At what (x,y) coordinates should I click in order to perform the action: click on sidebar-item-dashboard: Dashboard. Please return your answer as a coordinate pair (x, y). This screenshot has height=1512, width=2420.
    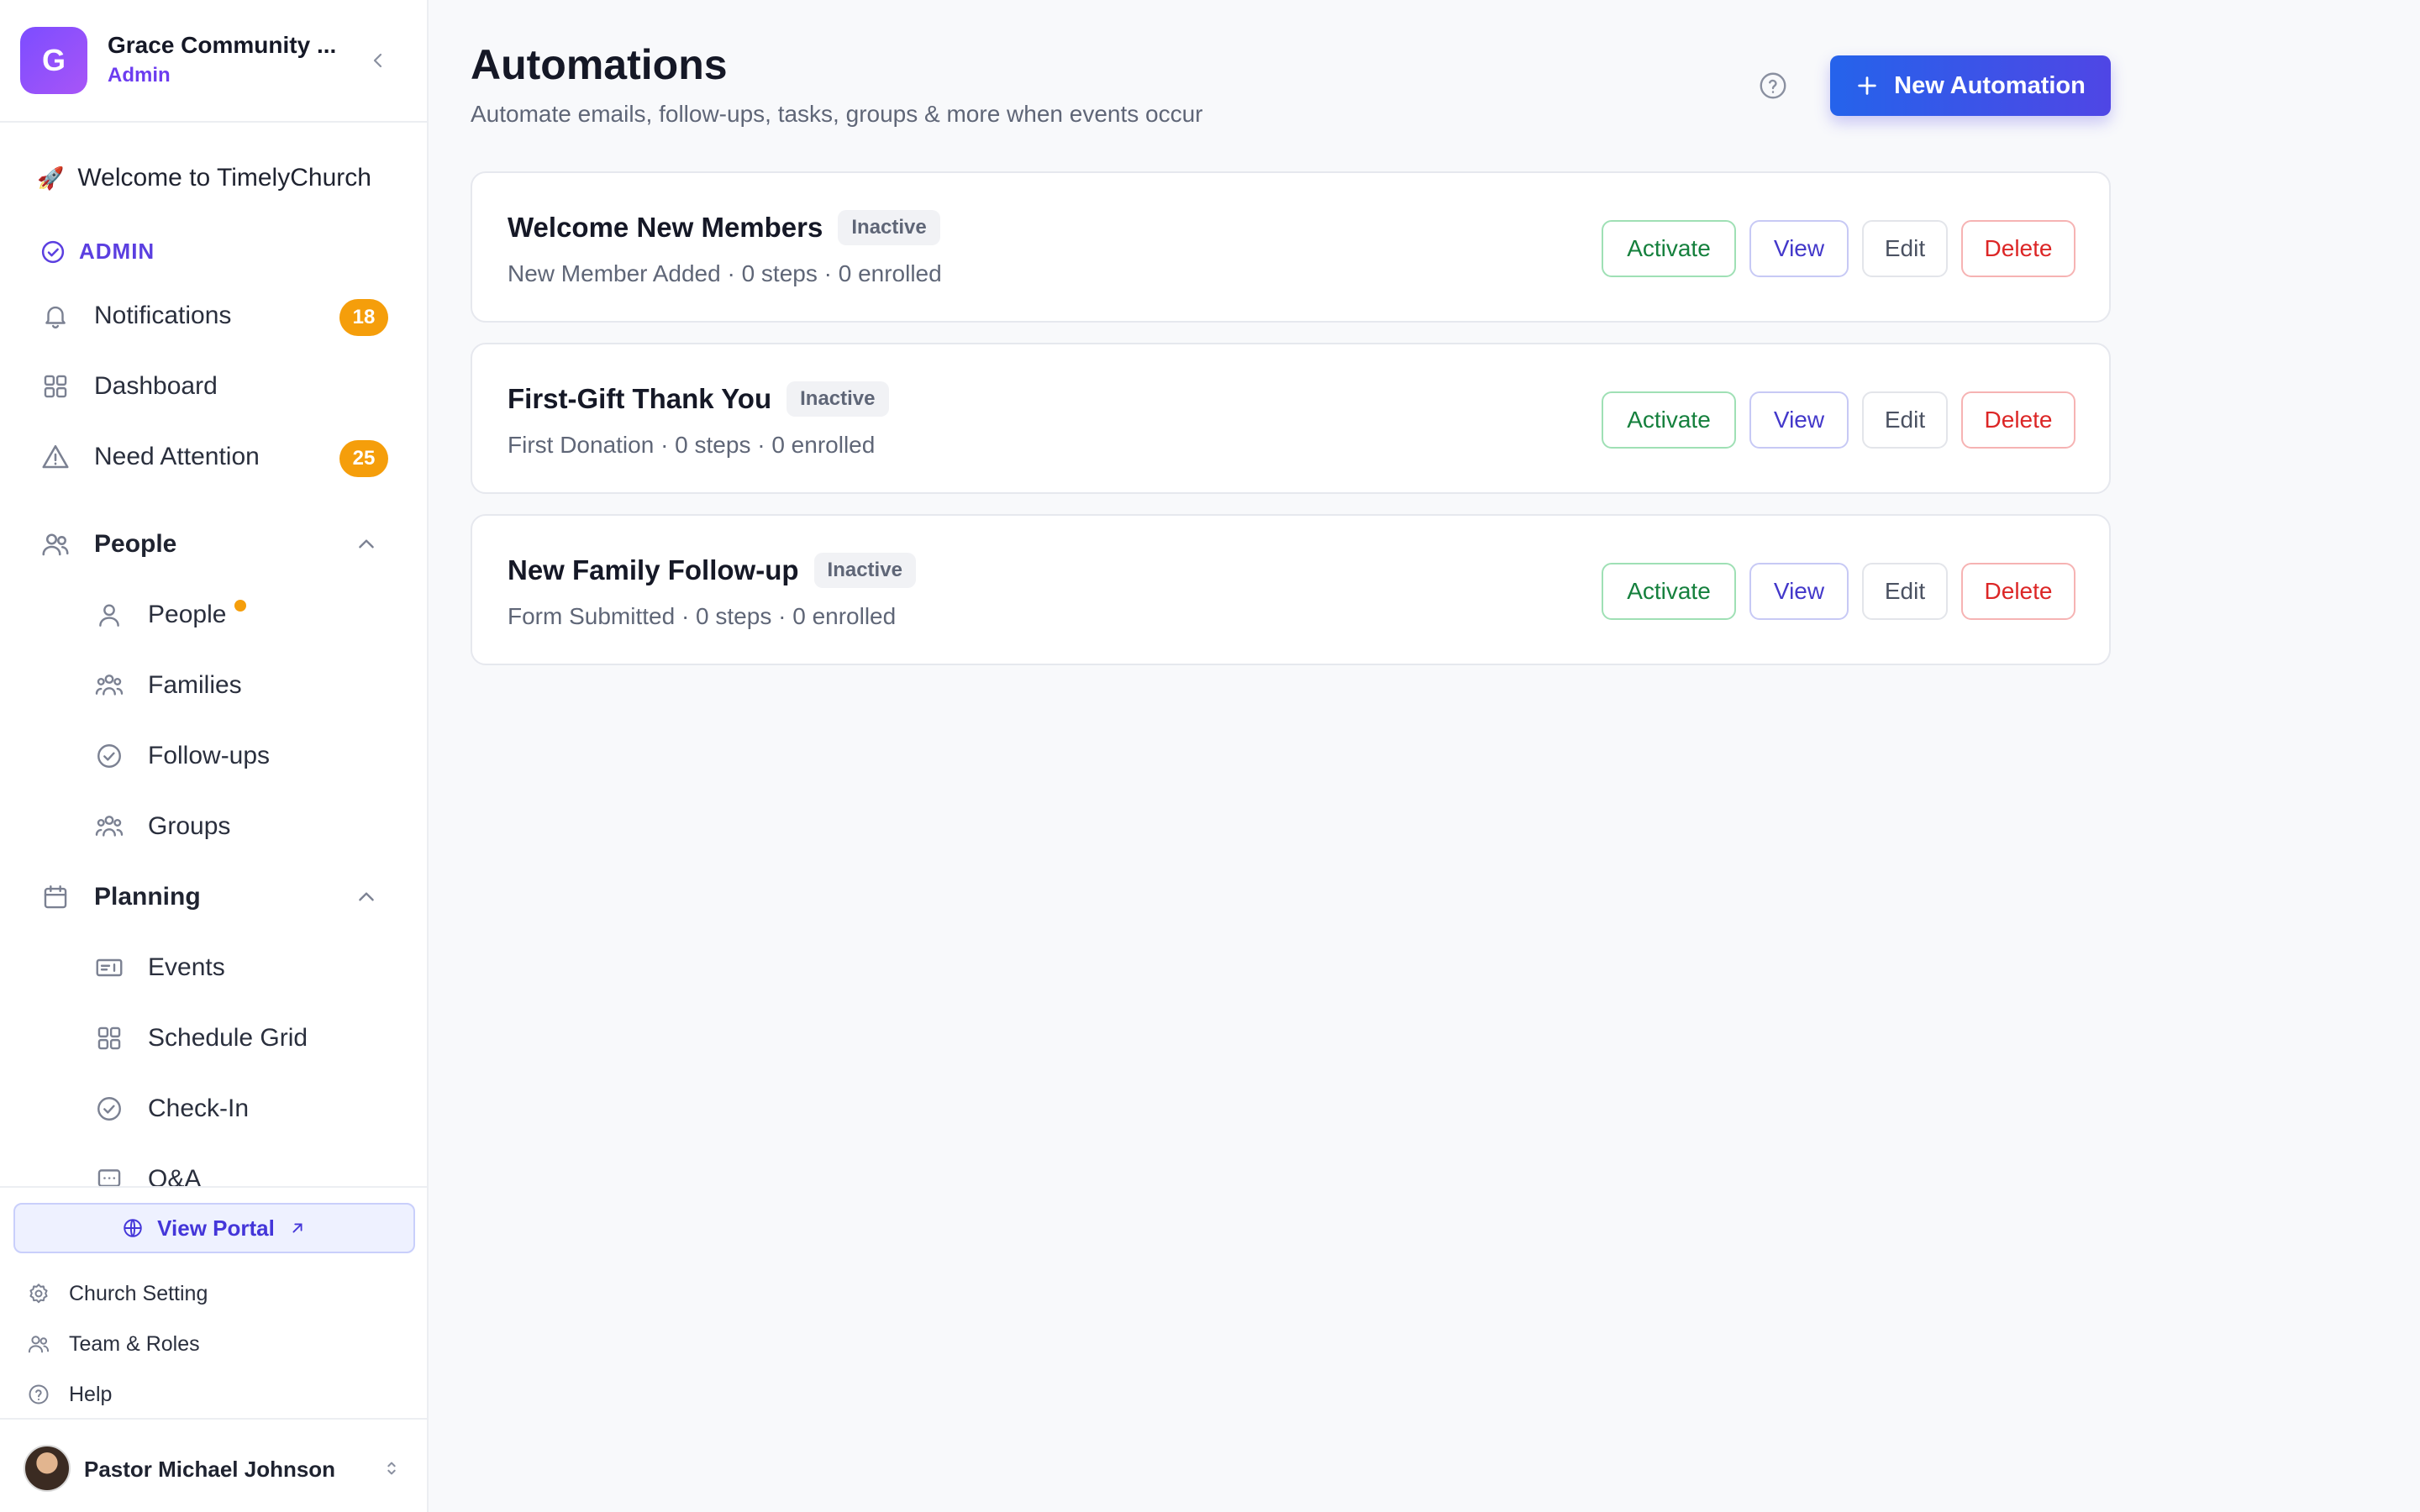
    Looking at the image, I should click on (218, 386).